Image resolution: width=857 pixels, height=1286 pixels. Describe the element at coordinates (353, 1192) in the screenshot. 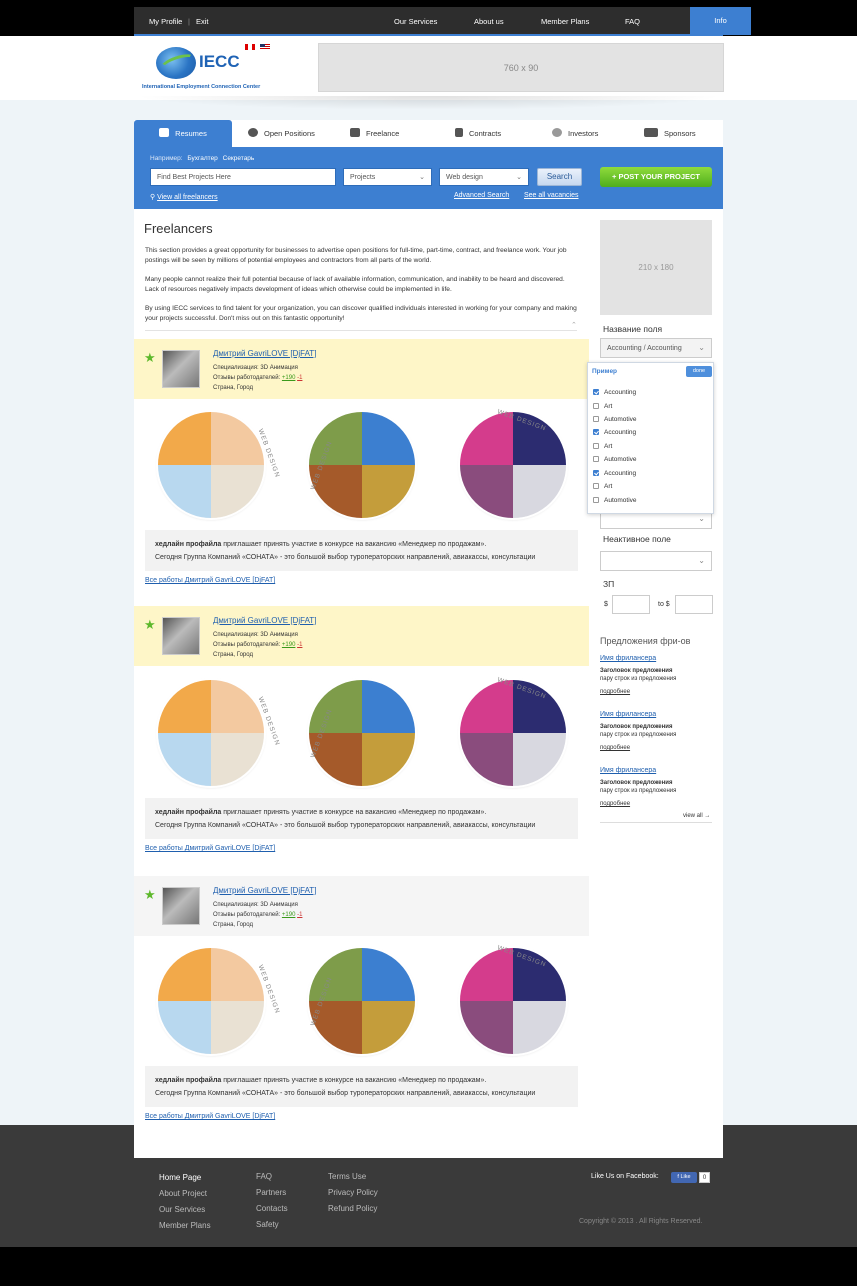

I see `footer-link-privacy: Privacy Policy` at that location.